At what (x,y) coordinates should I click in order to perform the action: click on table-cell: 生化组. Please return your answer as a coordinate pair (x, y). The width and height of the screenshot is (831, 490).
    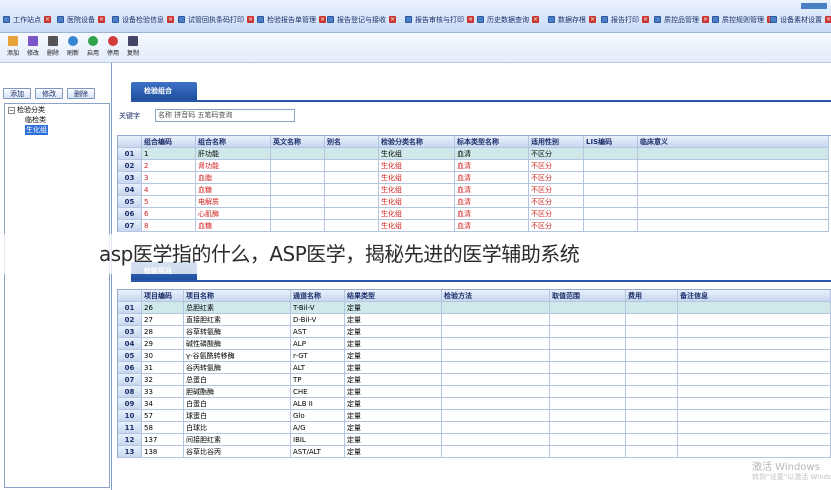
    Looking at the image, I should click on (417, 178).